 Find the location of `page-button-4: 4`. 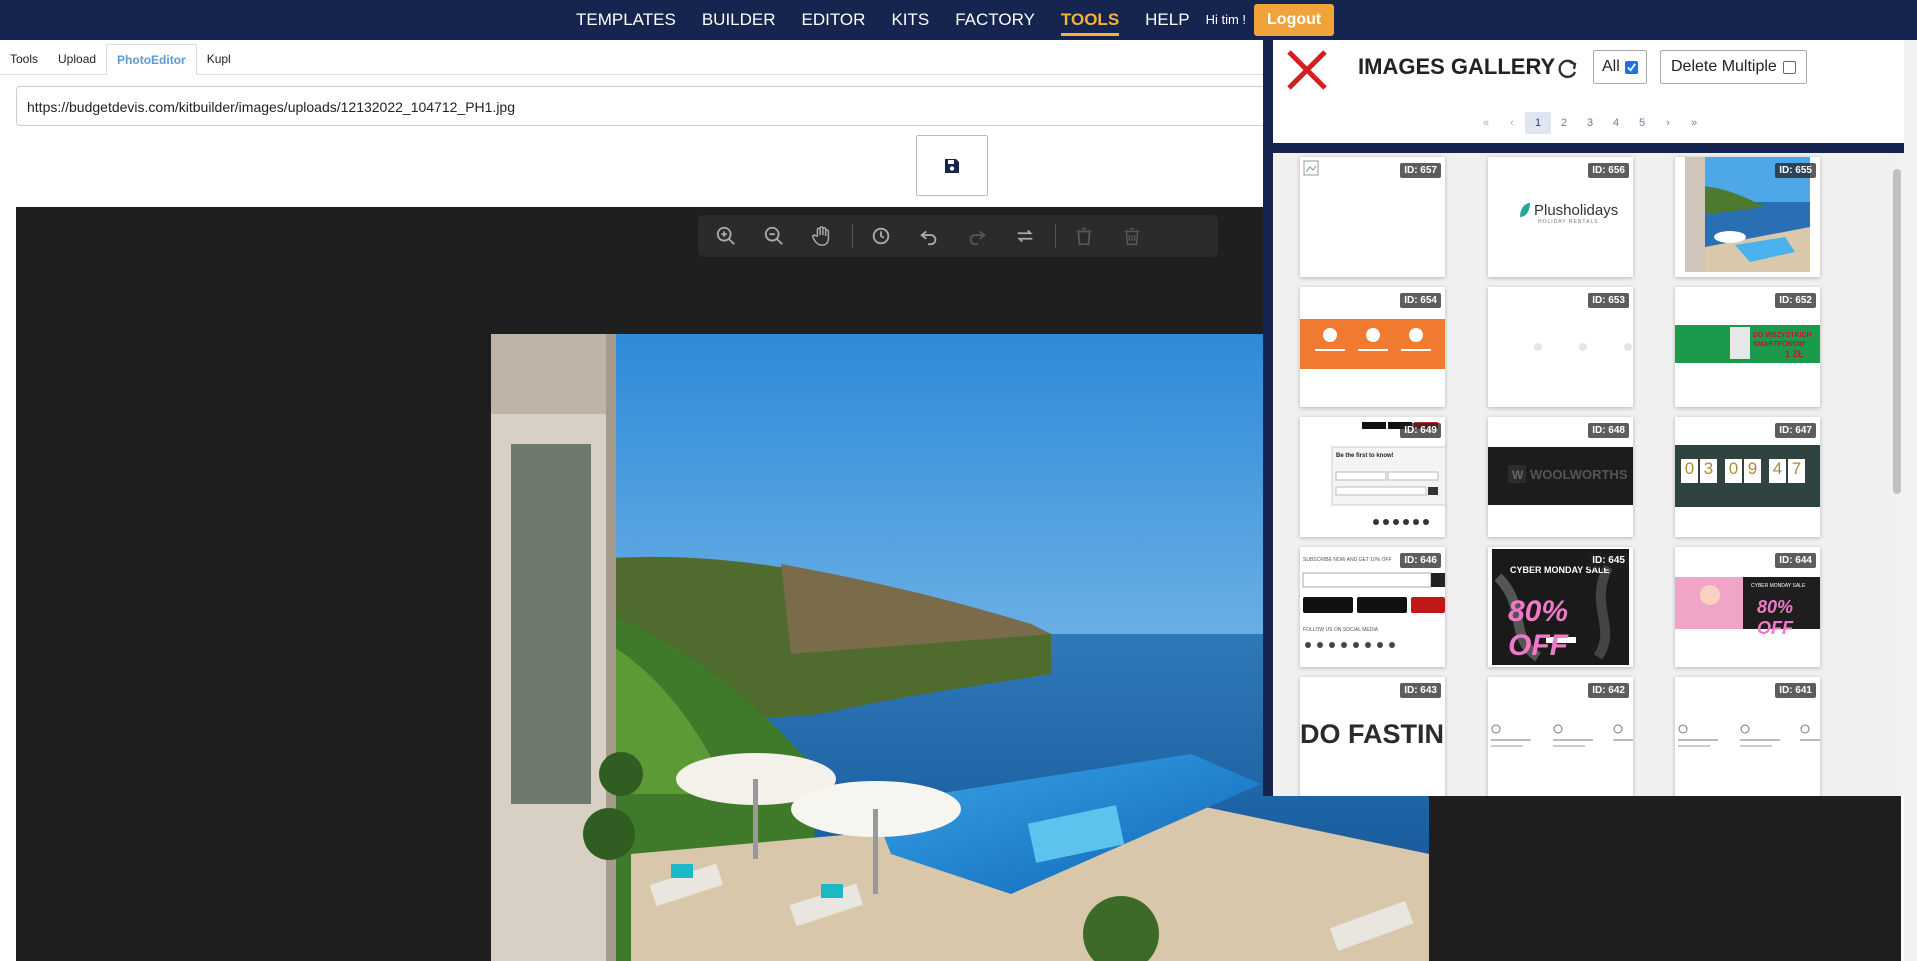

page-button-4: 4 is located at coordinates (1616, 123).